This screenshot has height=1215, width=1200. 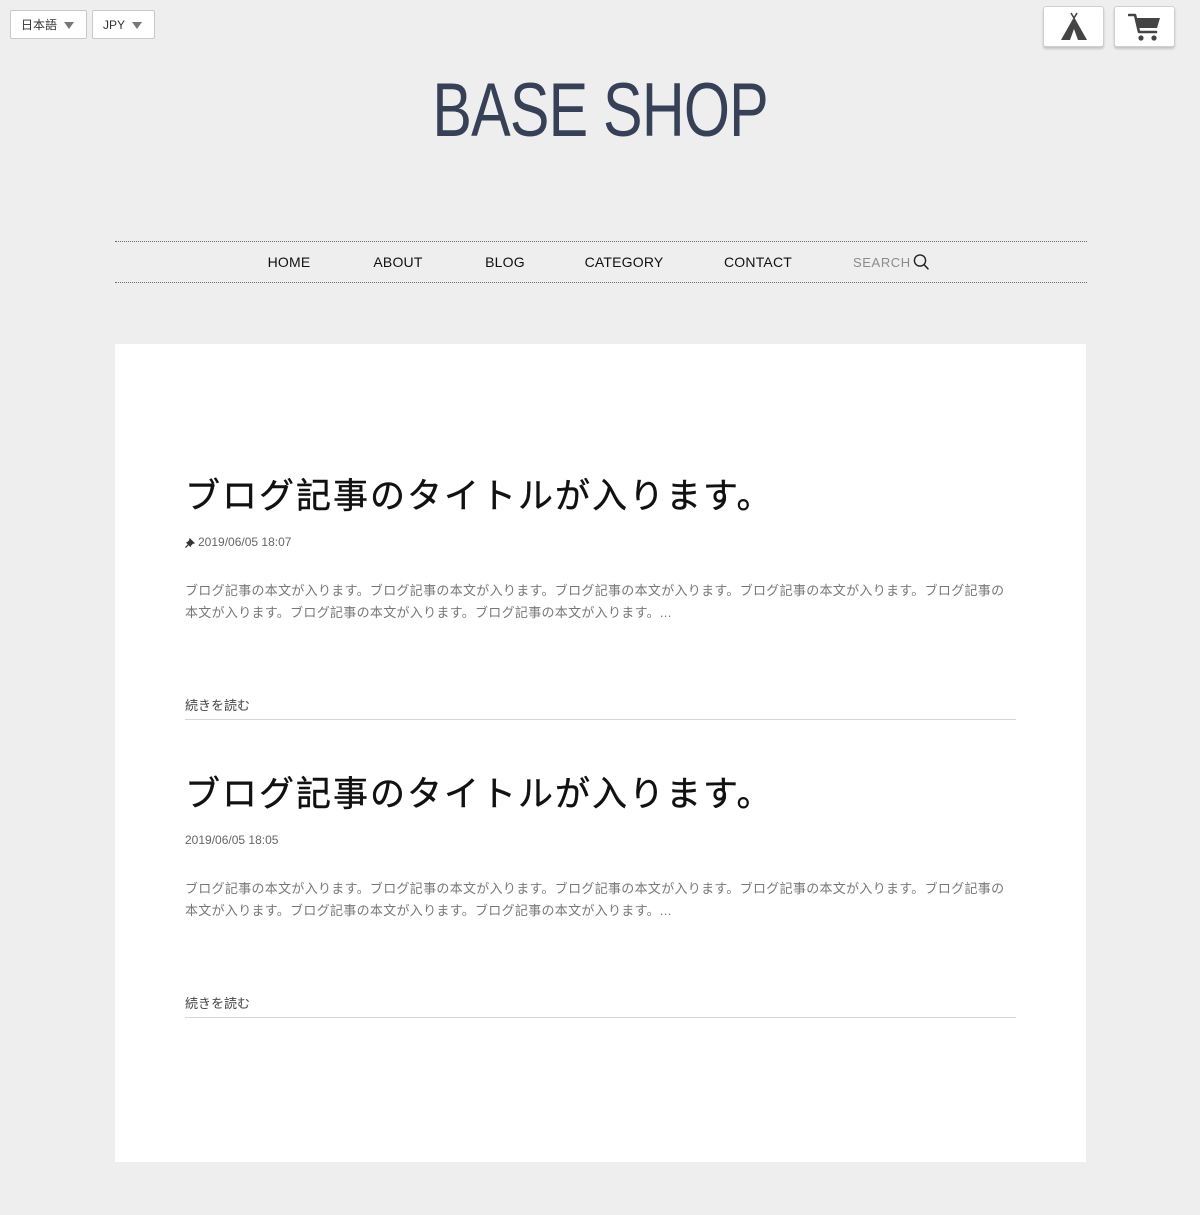 What do you see at coordinates (921, 262) in the screenshot?
I see `search-icon` at bounding box center [921, 262].